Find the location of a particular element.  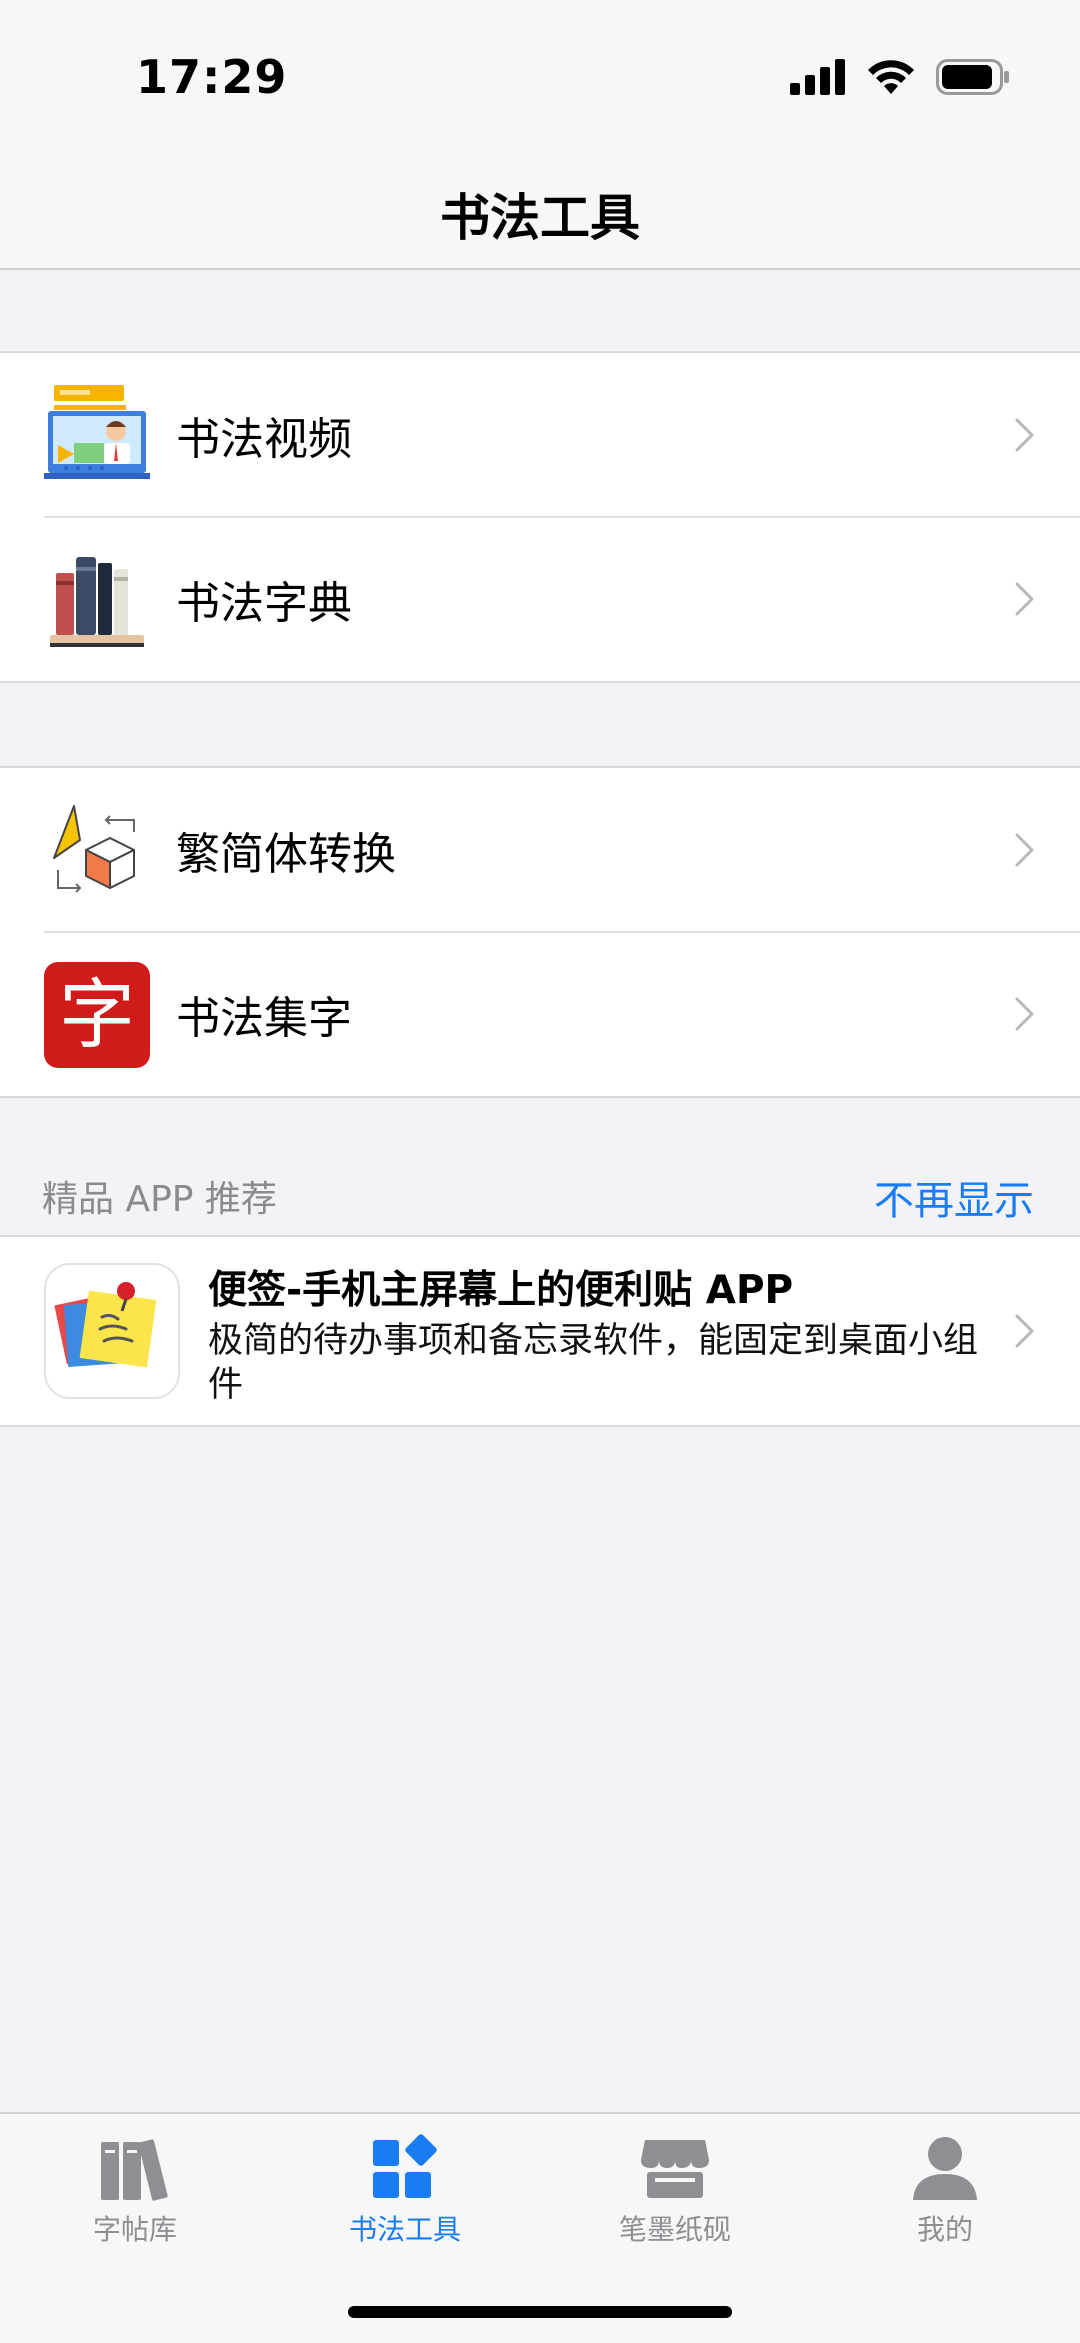

tab-label: 字帖库 is located at coordinates (134, 2229).